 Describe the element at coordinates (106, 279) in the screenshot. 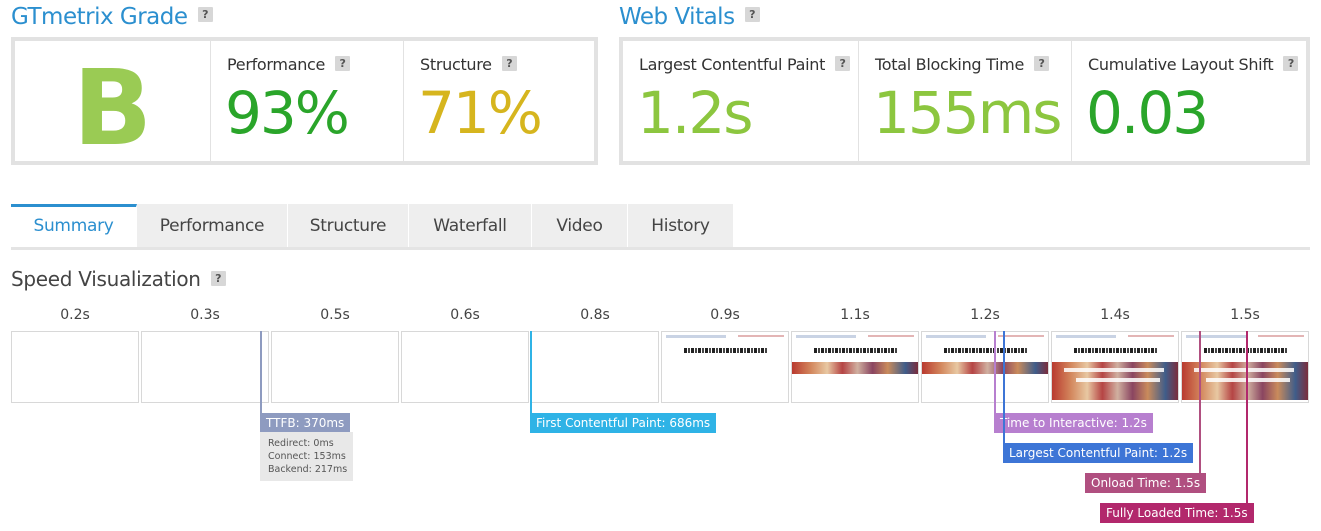

I see `speed-visualization-title-text: Speed Visualization` at that location.